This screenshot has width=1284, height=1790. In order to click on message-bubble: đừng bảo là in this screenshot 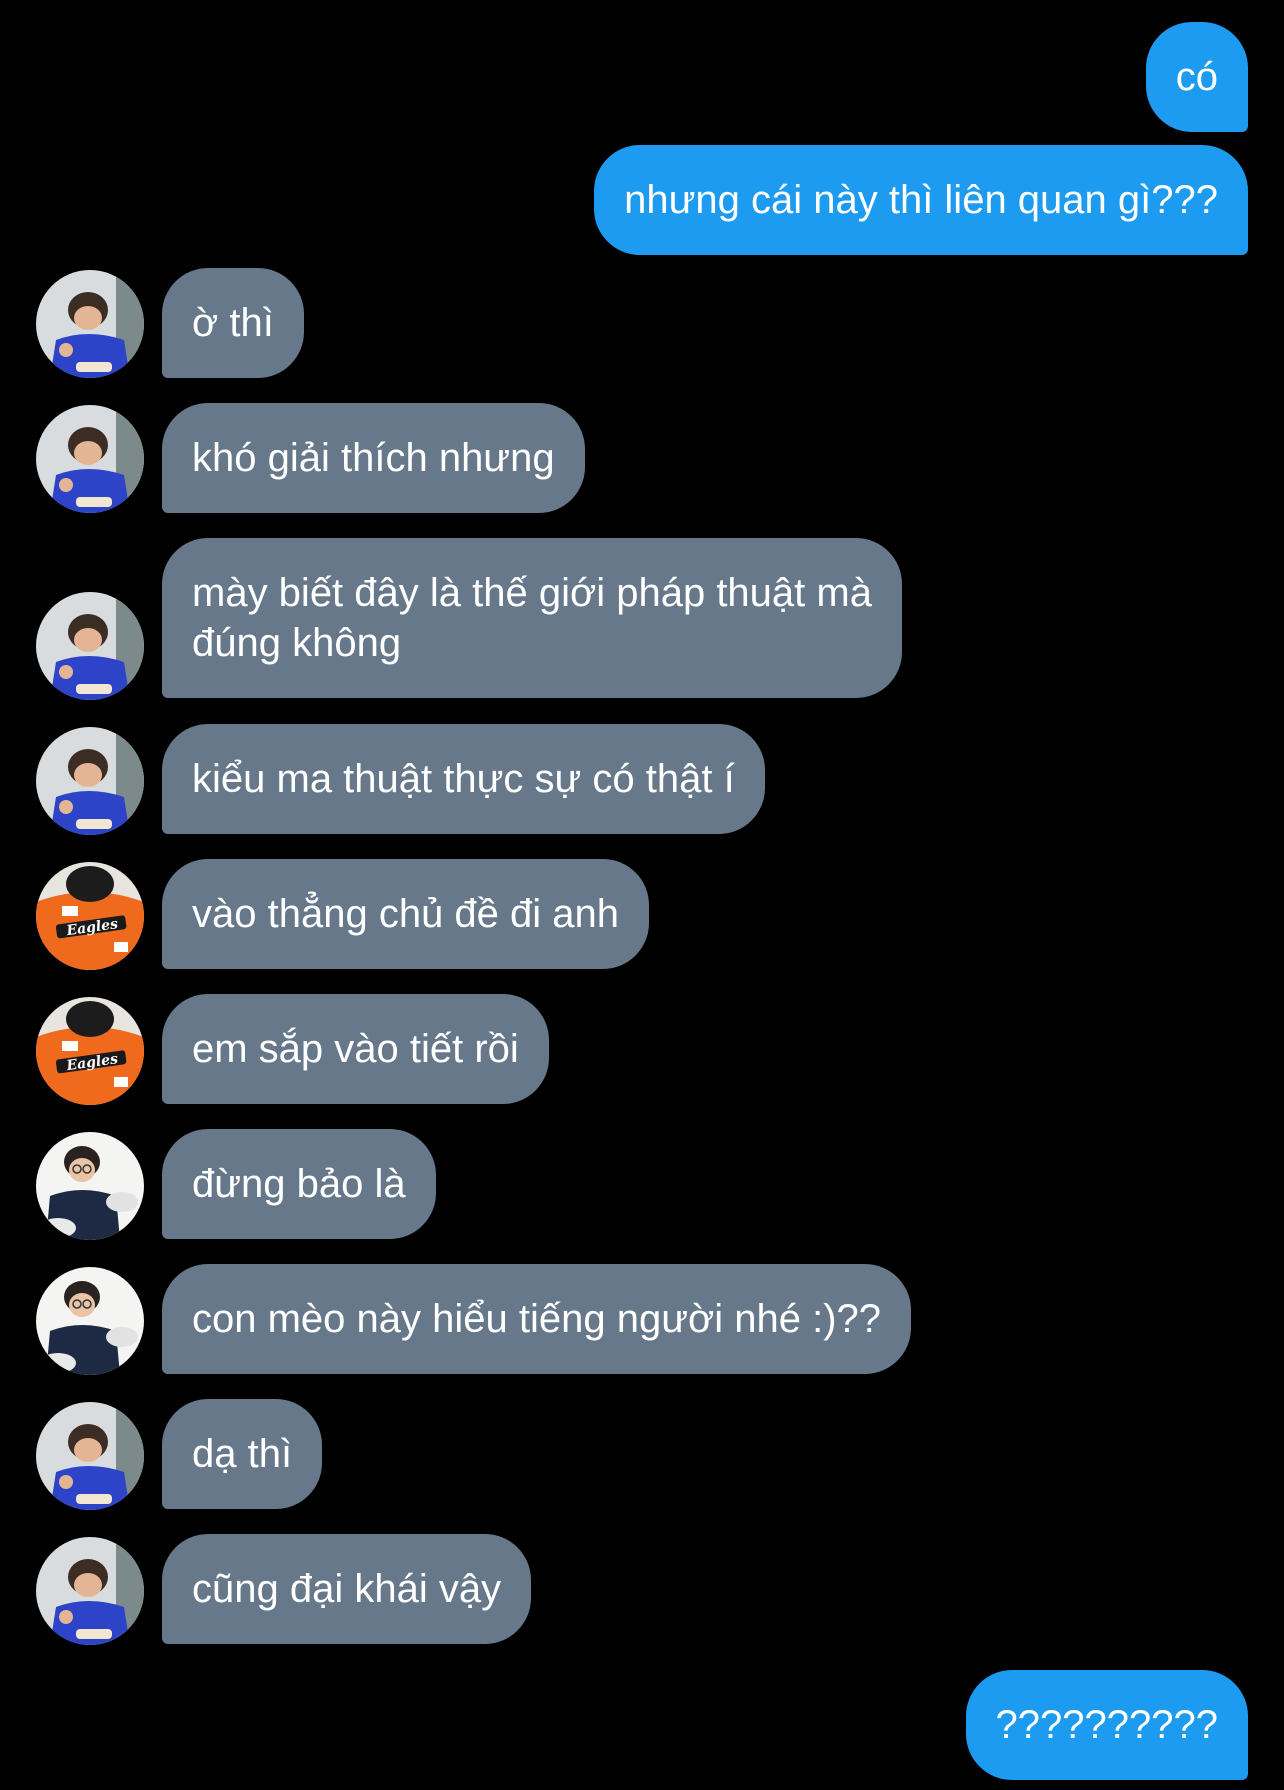, I will do `click(299, 1184)`.